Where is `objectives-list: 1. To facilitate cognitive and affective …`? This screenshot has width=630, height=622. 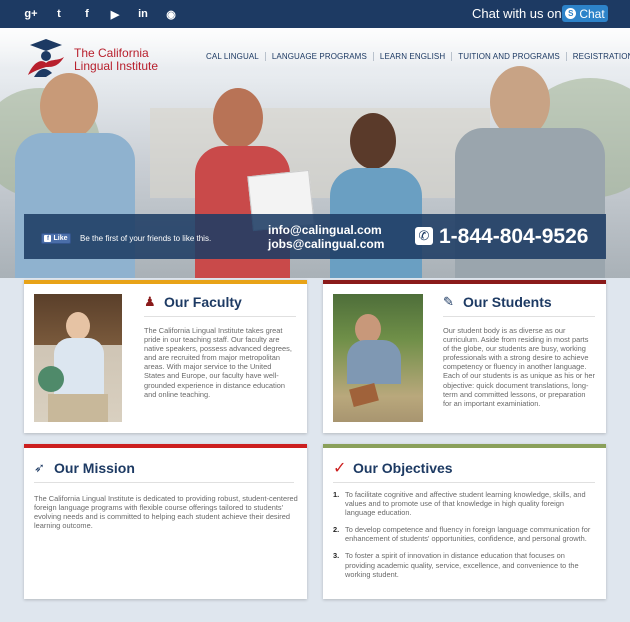
objectives-list: 1. To facilitate cognitive and affective … is located at coordinates (464, 538).